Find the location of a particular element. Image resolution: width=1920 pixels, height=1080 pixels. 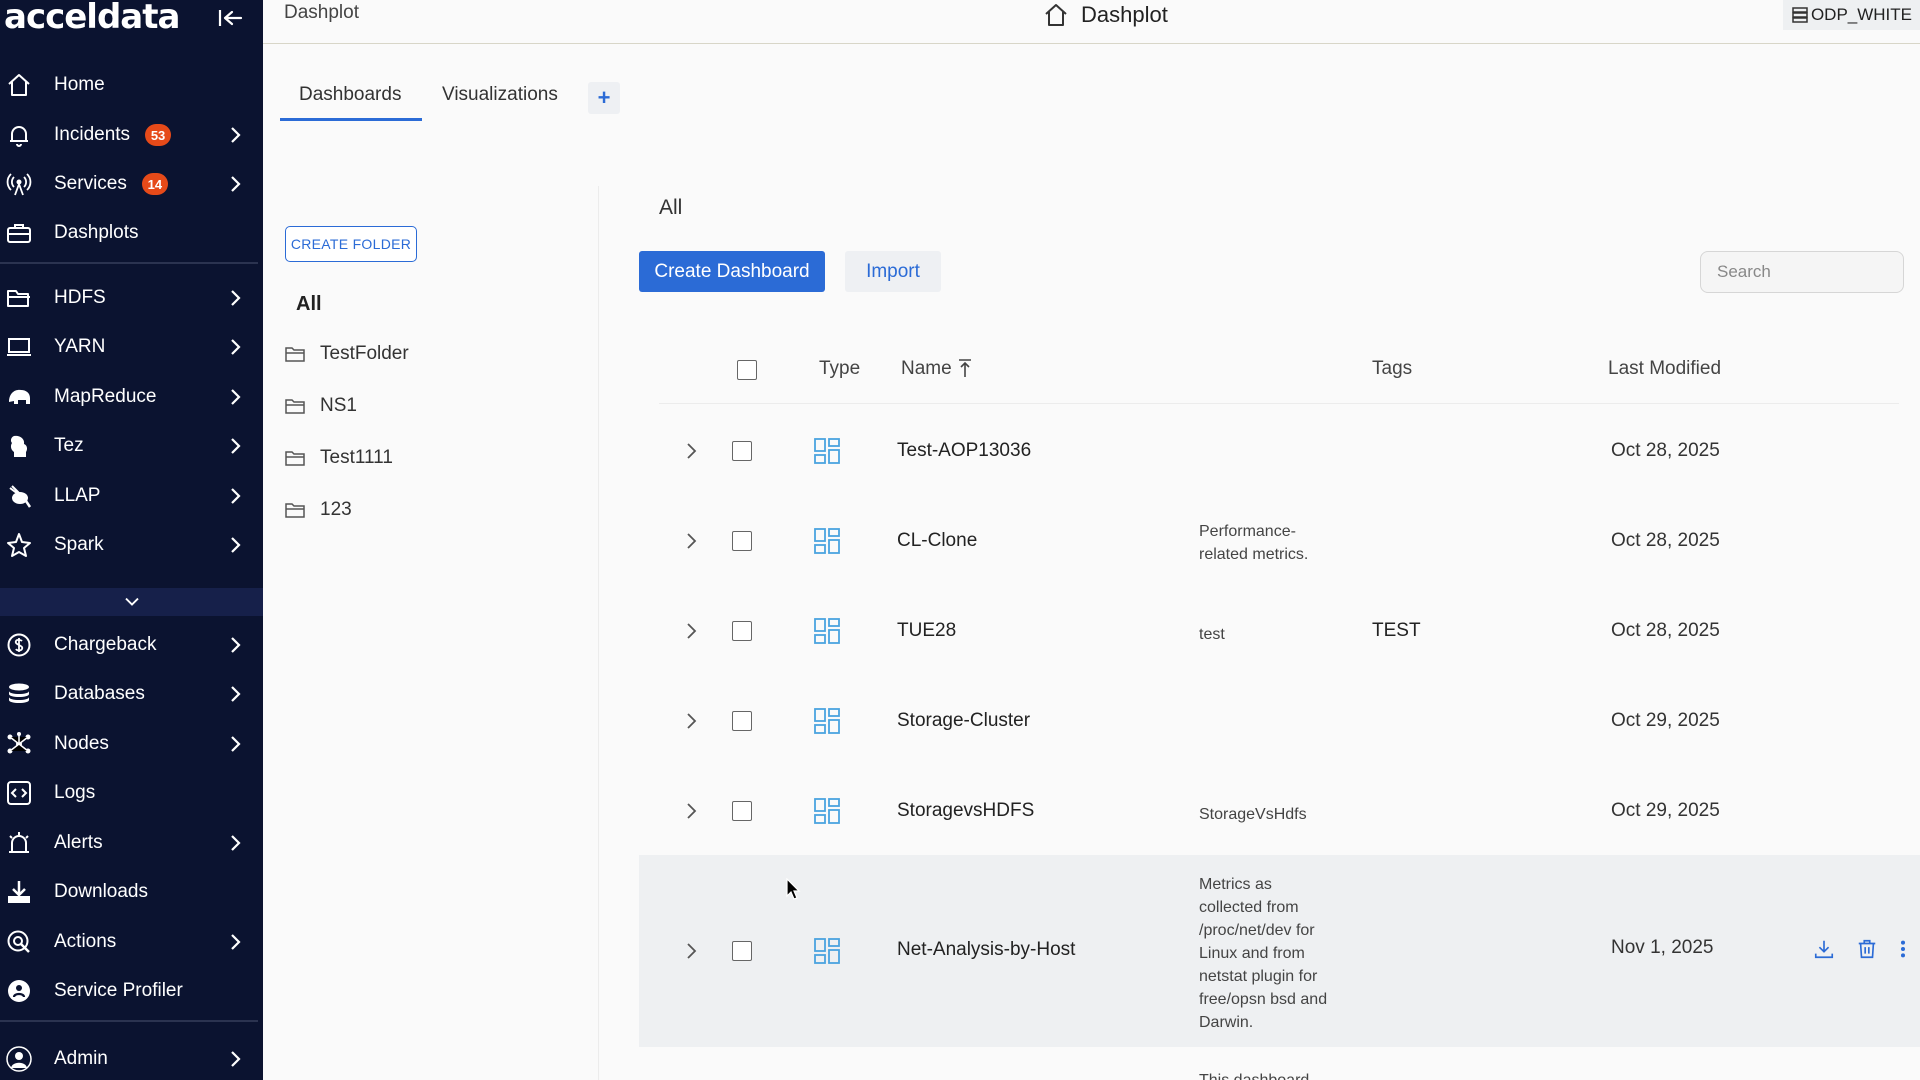

more-options-button is located at coordinates (1903, 949).